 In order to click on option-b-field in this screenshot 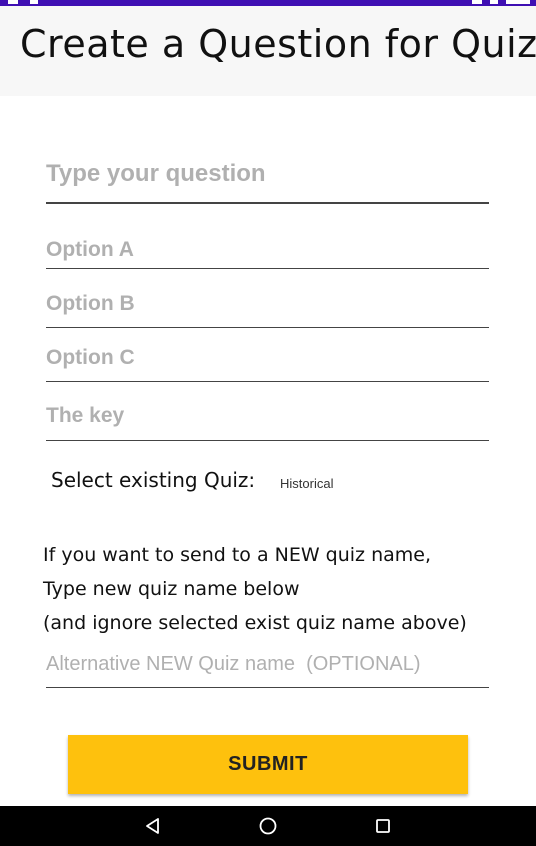, I will do `click(267, 308)`.